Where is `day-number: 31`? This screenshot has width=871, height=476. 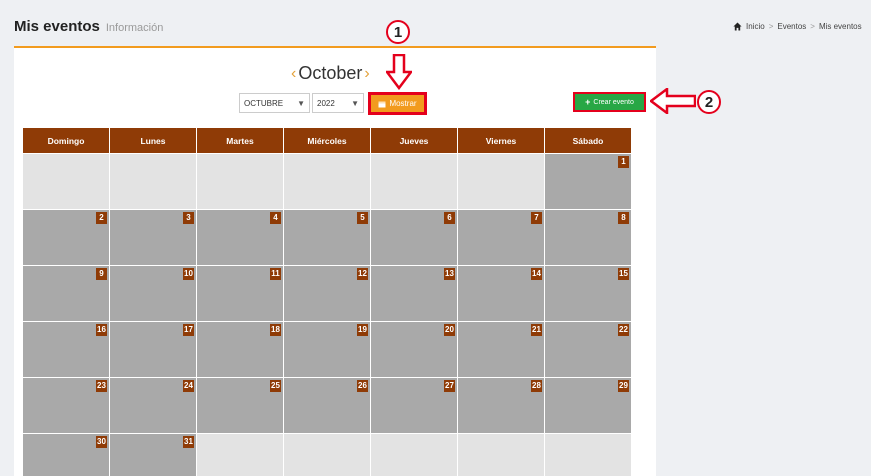 day-number: 31 is located at coordinates (188, 442).